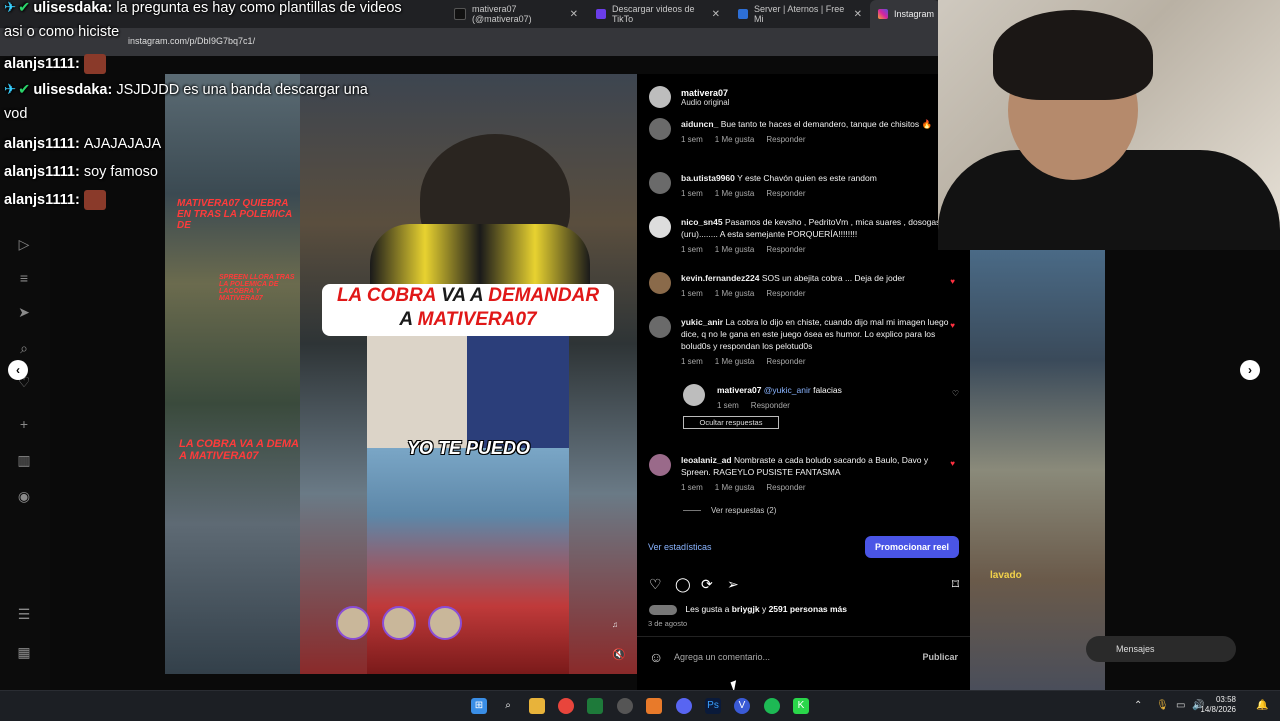 This screenshot has height=721, width=1280. What do you see at coordinates (479, 706) in the screenshot?
I see `windows-start-icon: ⊞` at bounding box center [479, 706].